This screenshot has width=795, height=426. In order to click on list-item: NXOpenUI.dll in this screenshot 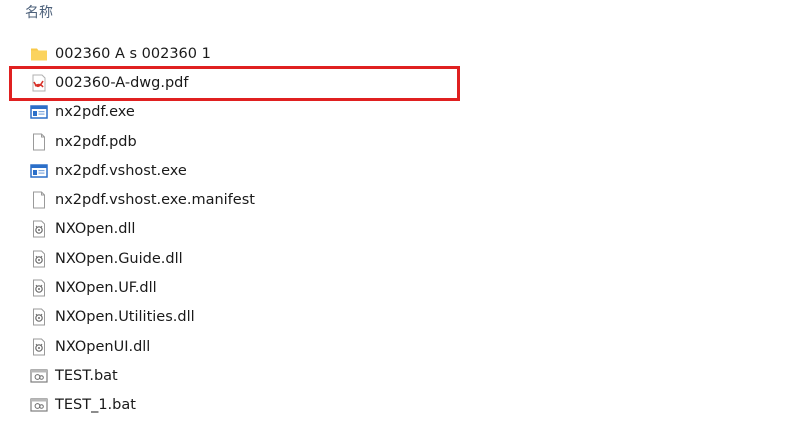, I will do `click(397, 346)`.